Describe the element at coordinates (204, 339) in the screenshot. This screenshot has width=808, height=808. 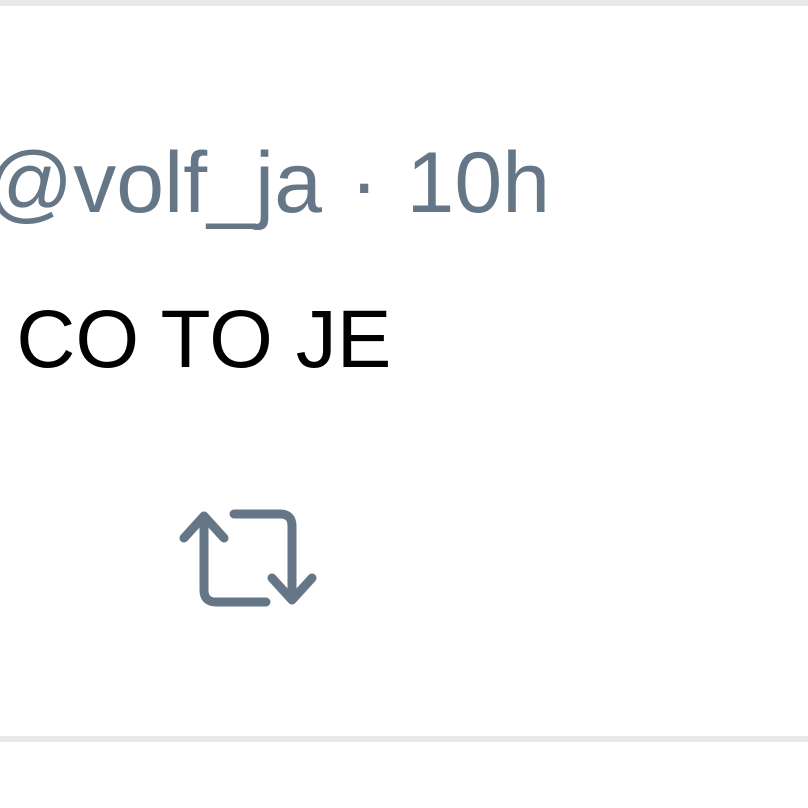
I see `tweet-text: CO TO JE` at that location.